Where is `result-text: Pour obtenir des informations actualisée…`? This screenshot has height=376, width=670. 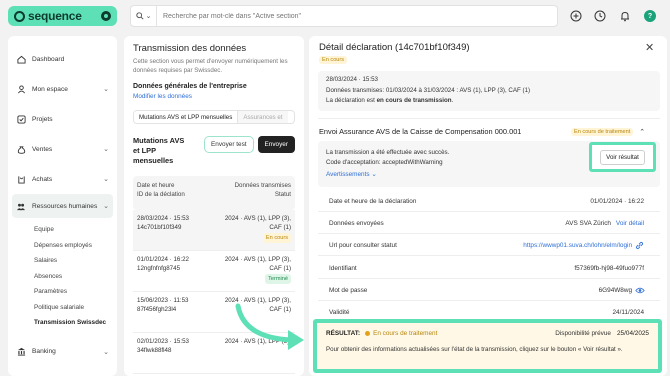 result-text: Pour obtenir des informations actualisée… is located at coordinates (474, 349).